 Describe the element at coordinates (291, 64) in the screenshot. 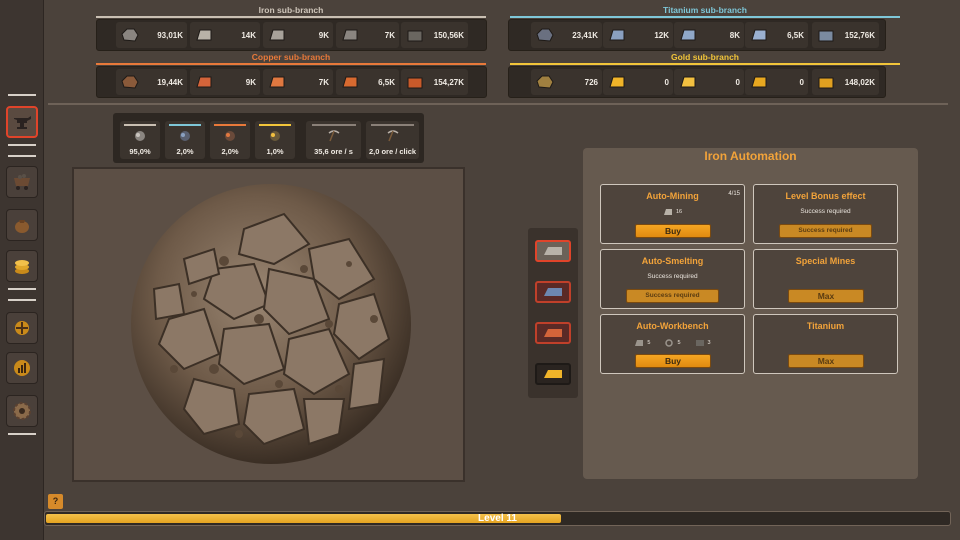

I see `copper-branch-line` at that location.